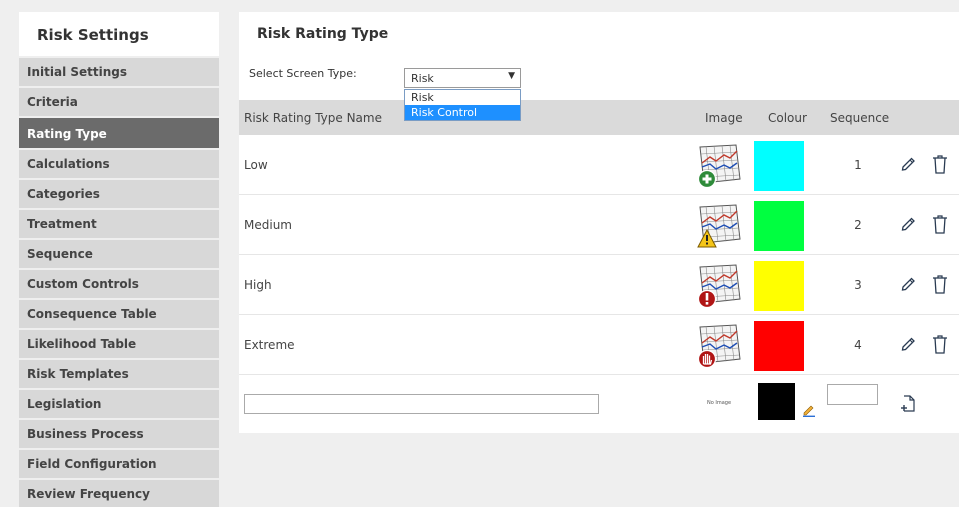 Image resolution: width=959 pixels, height=507 pixels. Describe the element at coordinates (860, 118) in the screenshot. I see `header-sequence: Sequence` at that location.